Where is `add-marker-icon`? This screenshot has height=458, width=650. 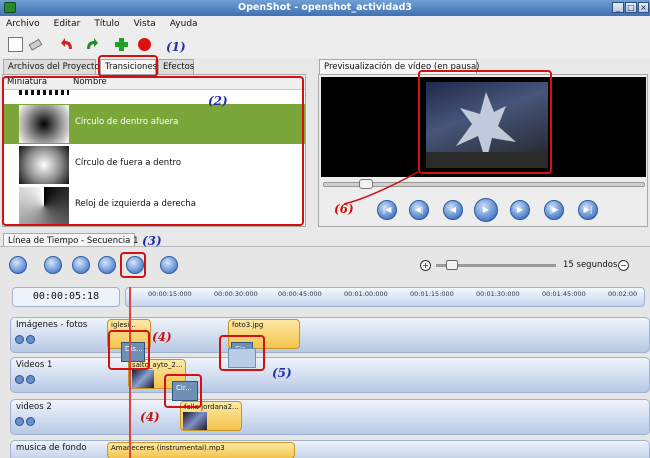
add-marker-icon is located at coordinates (169, 265).